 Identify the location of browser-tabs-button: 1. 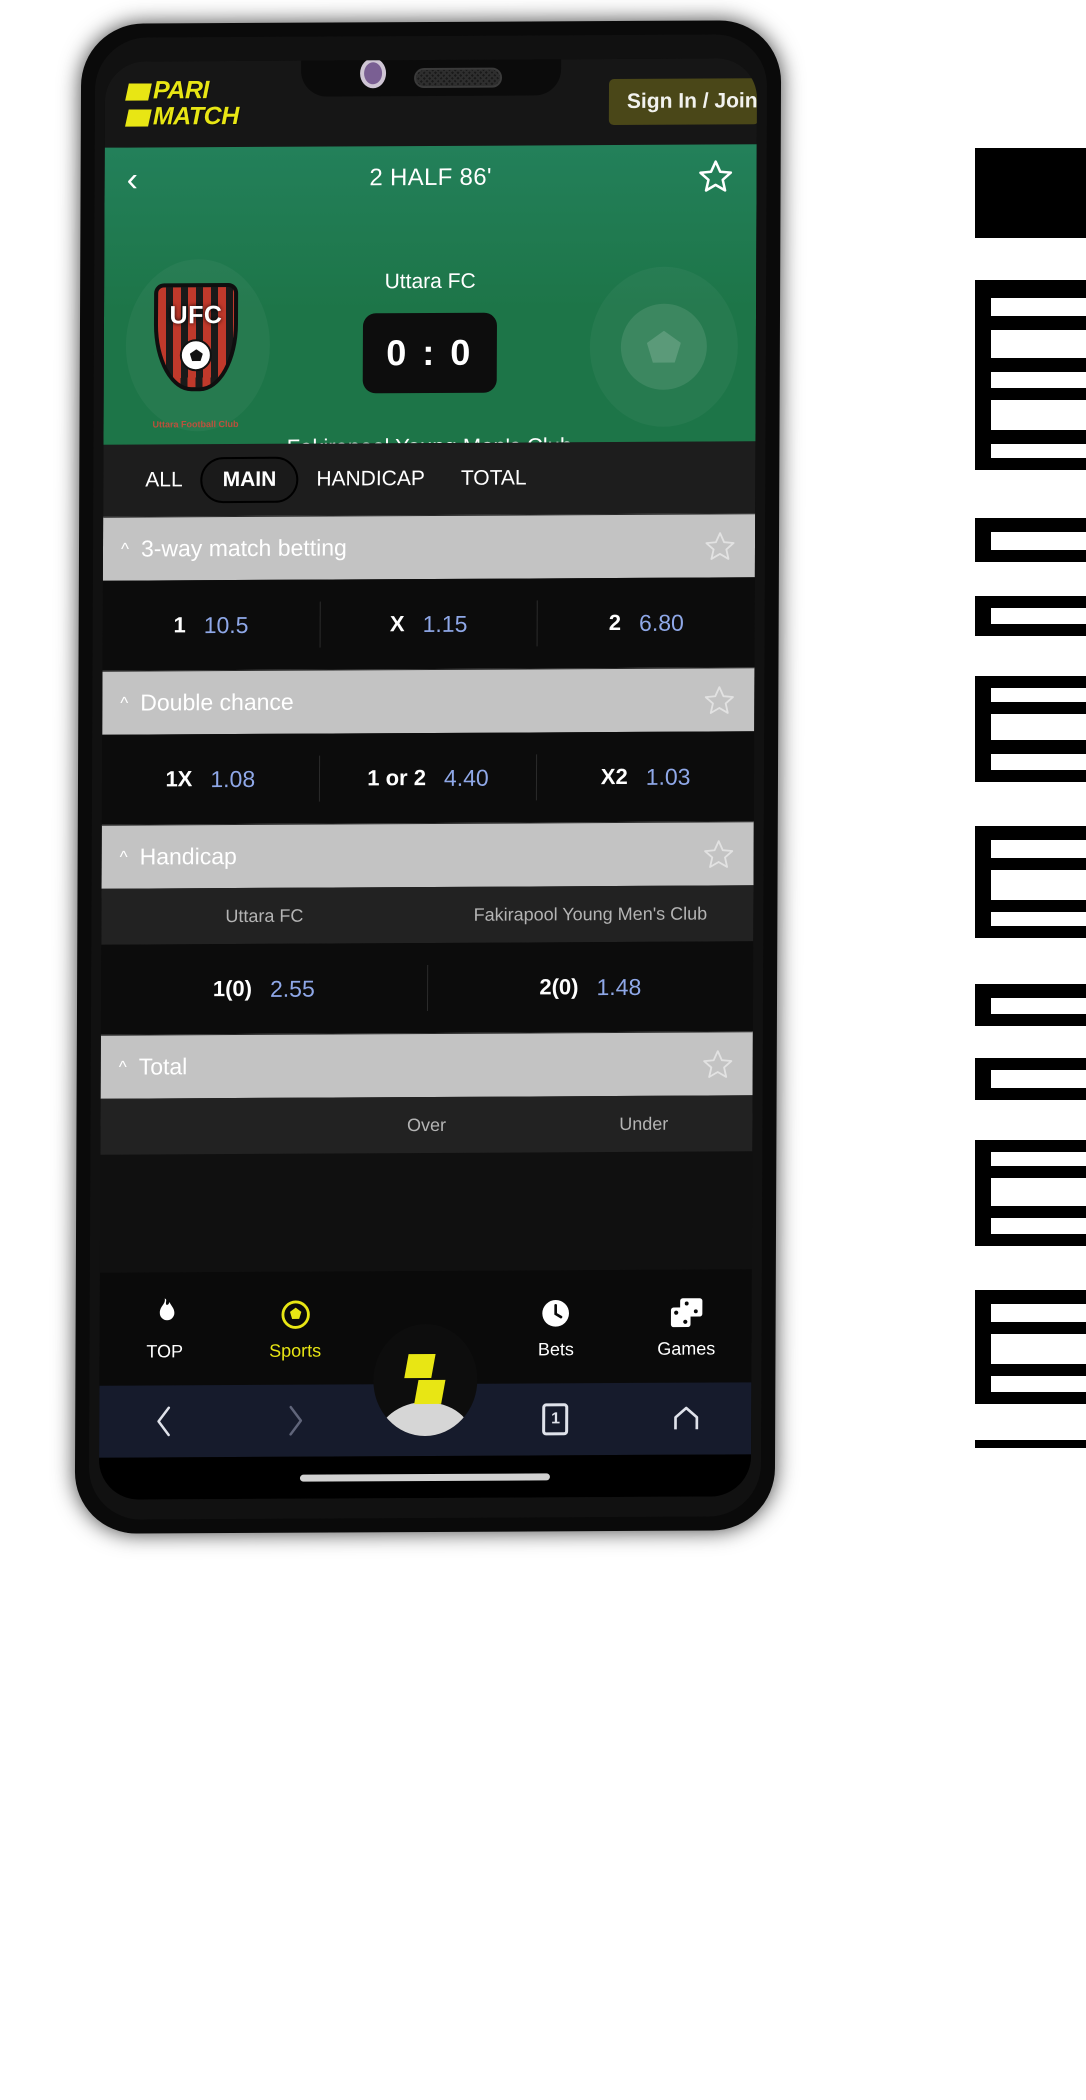
(555, 1419).